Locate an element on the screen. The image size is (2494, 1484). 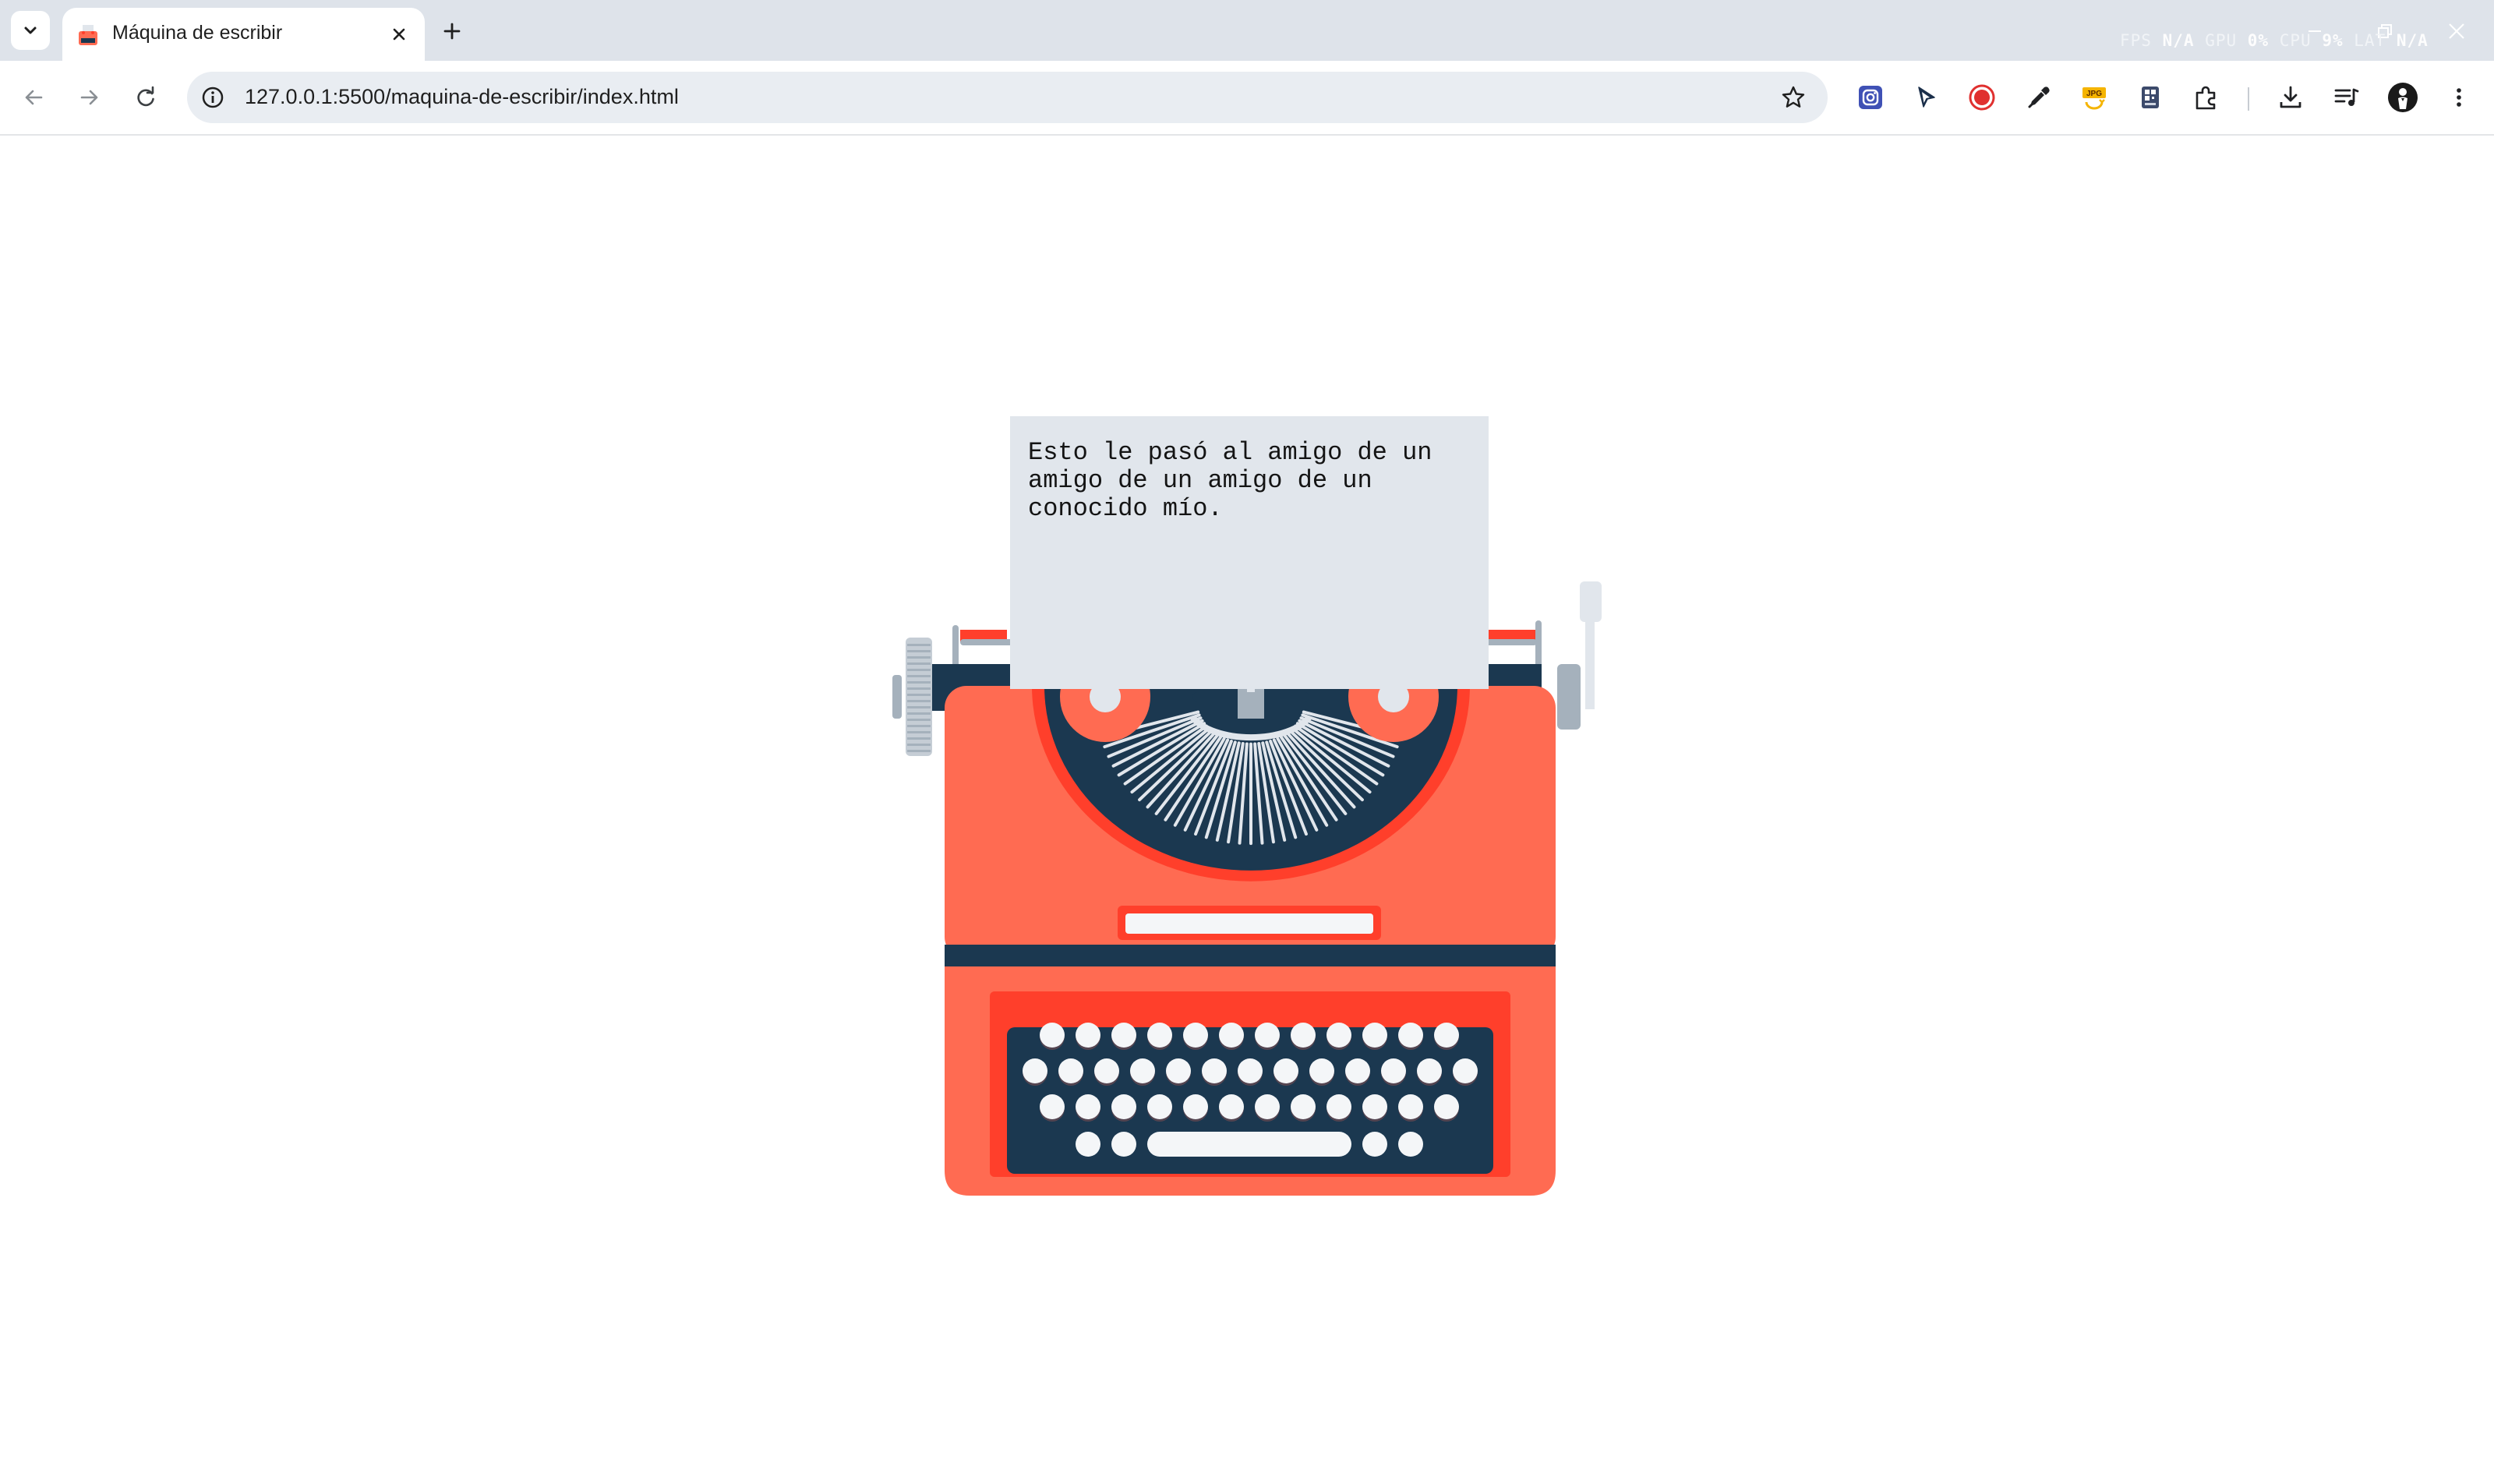
qr-code-icon is located at coordinates (2150, 97).